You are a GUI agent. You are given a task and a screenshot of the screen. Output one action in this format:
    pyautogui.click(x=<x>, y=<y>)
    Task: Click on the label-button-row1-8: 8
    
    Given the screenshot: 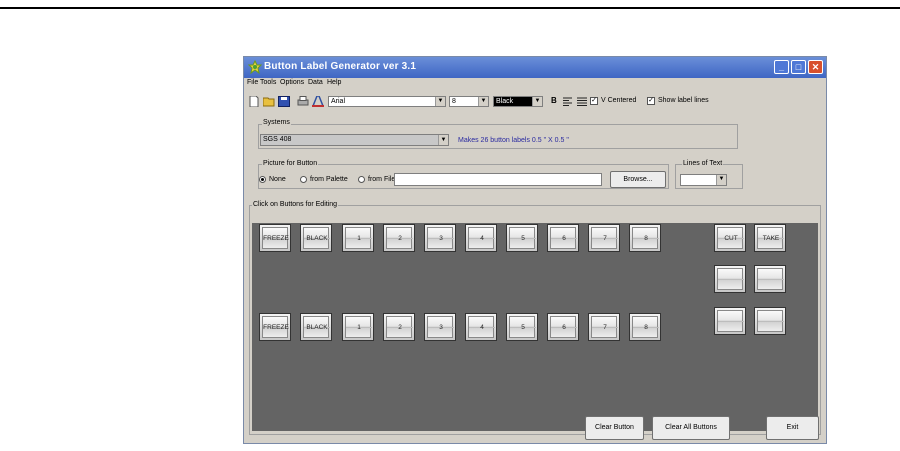 What is the action you would take?
    pyautogui.click(x=645, y=238)
    